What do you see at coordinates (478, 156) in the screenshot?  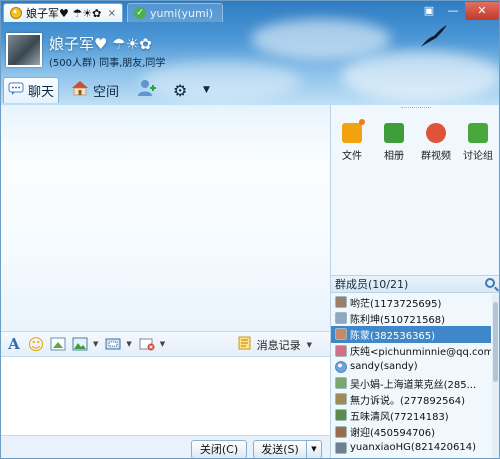 I see `app-discussion-label: 讨论组` at bounding box center [478, 156].